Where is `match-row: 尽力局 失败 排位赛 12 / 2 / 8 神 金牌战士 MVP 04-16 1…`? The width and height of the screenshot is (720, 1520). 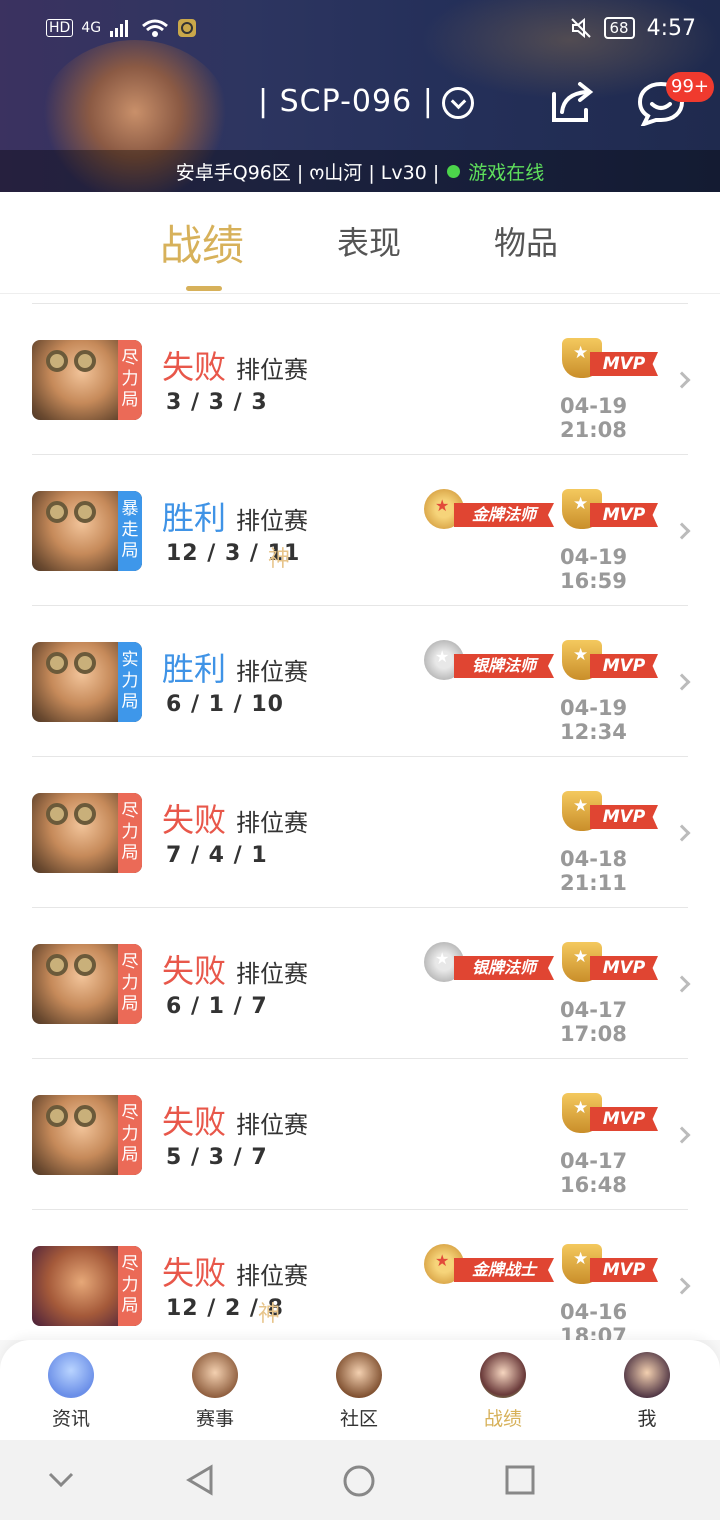
match-row: 尽力局 失败 排位赛 12 / 2 / 8 神 金牌战士 MVP 04-16 1… is located at coordinates (361, 1274).